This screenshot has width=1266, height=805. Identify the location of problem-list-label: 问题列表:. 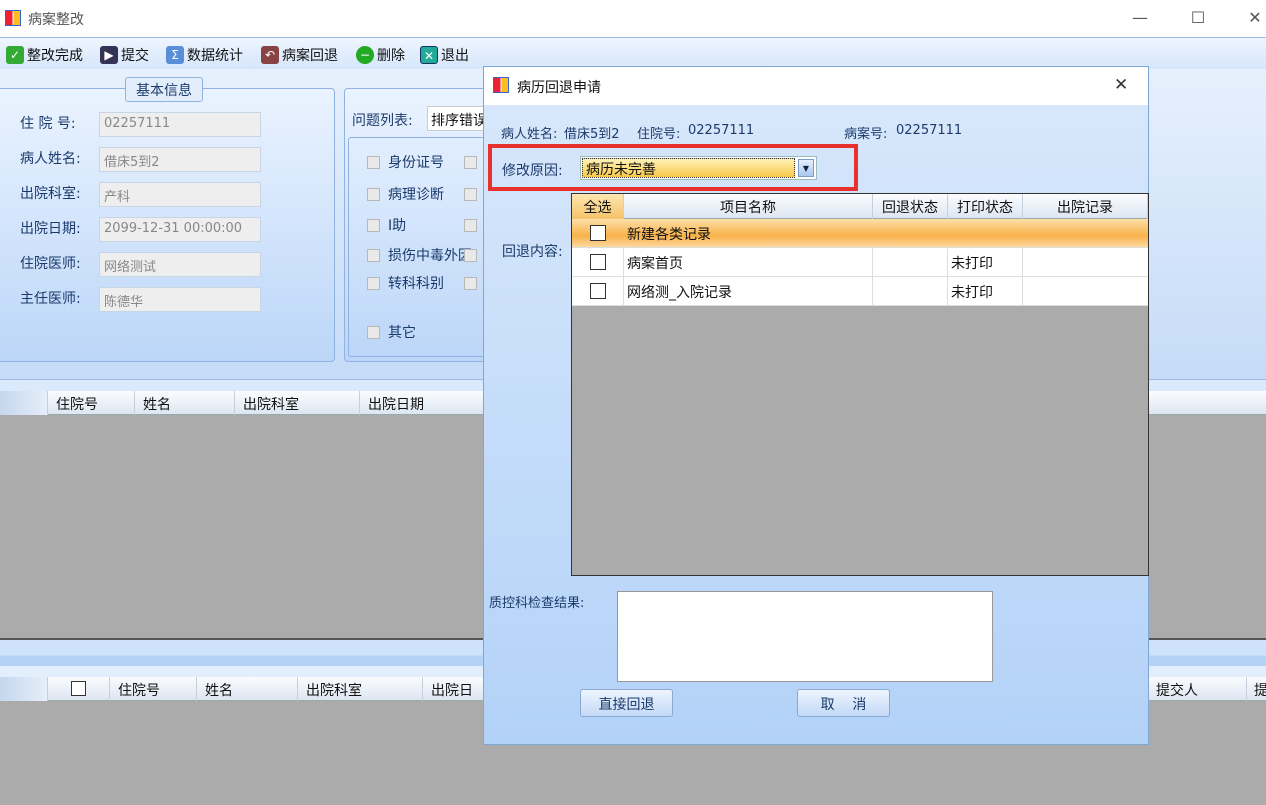
(382, 121).